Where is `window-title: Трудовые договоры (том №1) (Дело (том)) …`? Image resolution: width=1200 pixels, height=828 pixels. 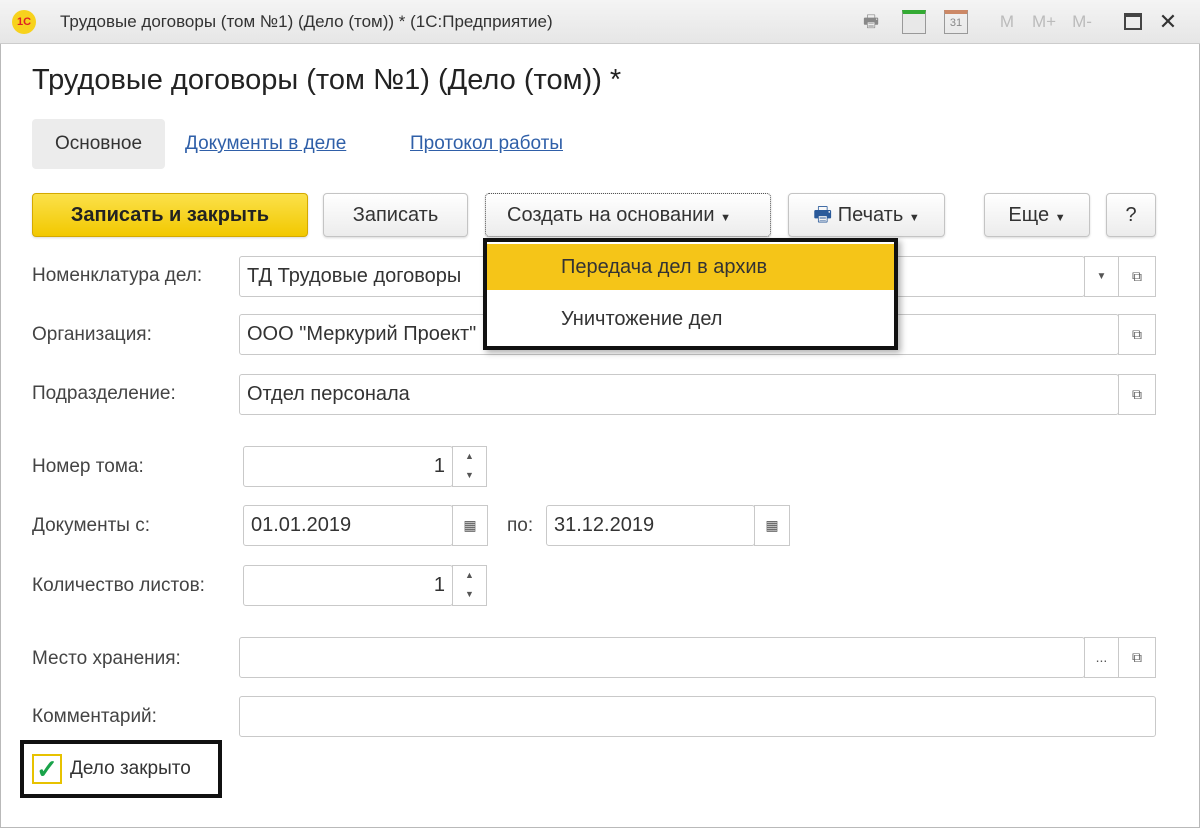
window-title: Трудовые договоры (том №1) (Дело (том)) … is located at coordinates (306, 21).